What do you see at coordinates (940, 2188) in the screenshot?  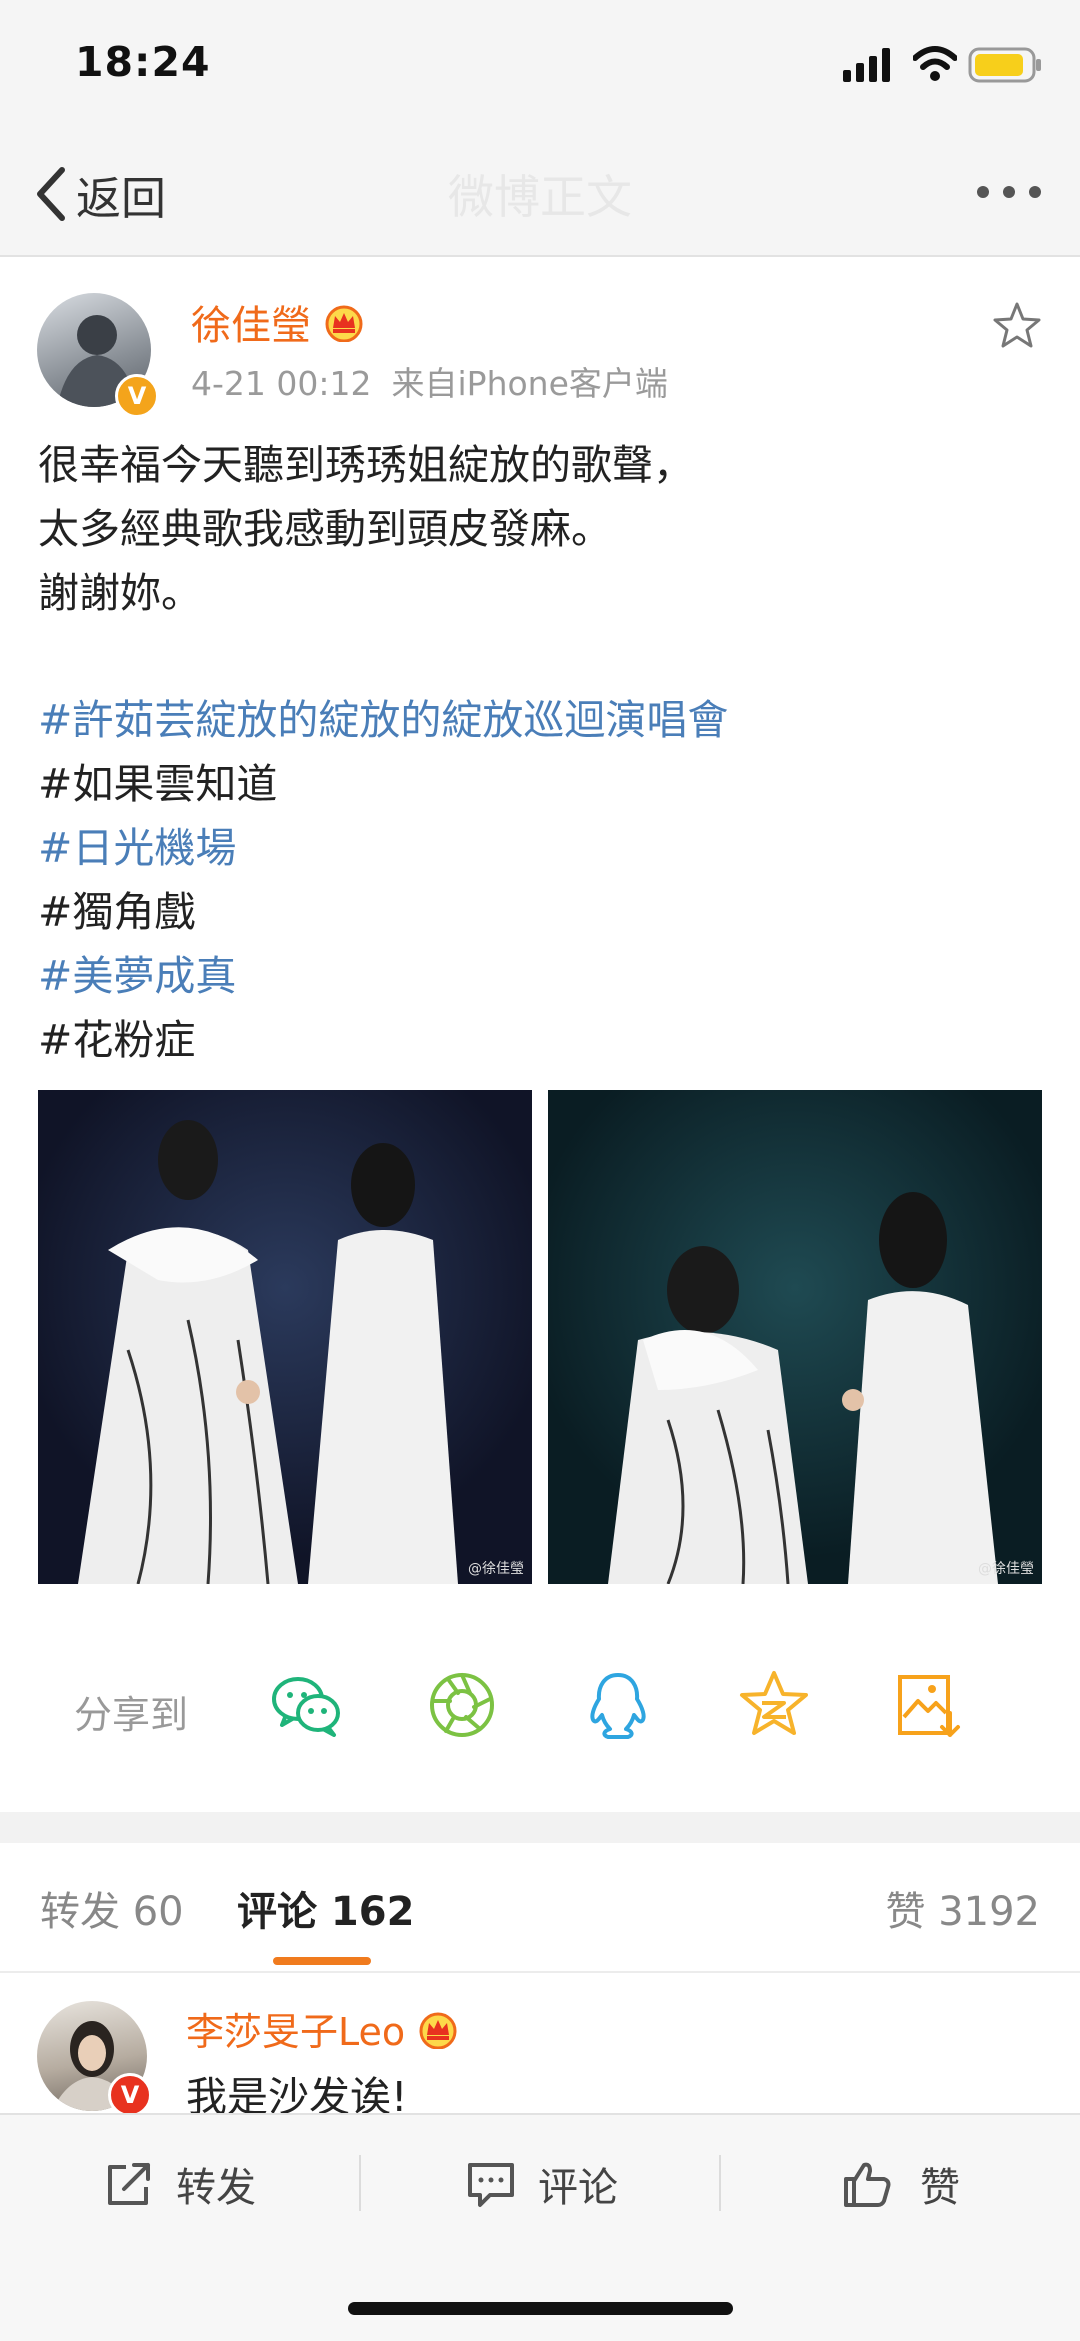 I see `like-label: 赞` at bounding box center [940, 2188].